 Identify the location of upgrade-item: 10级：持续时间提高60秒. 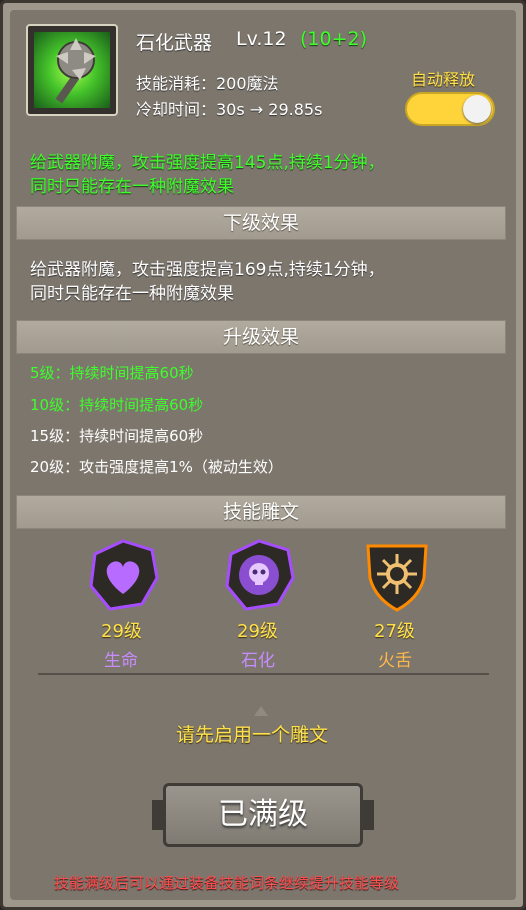
(117, 405).